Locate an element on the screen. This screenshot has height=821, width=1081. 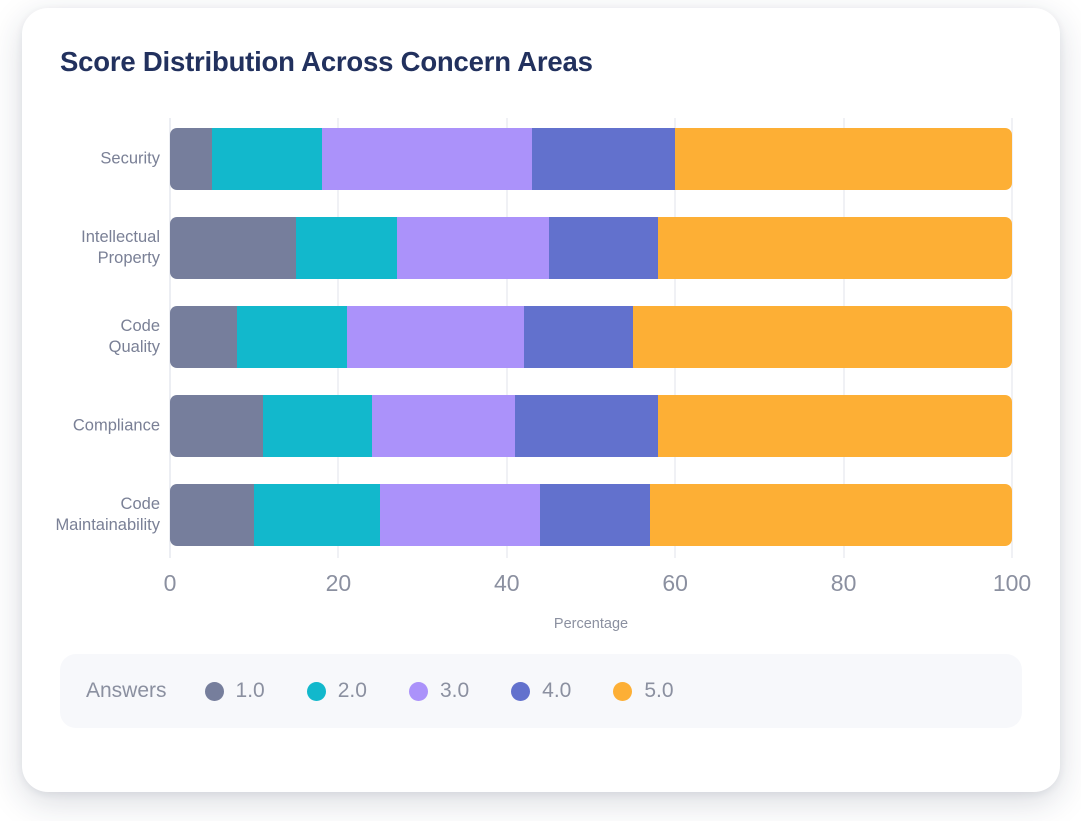
chart-legend: Answers 1.0 2.0 3.0 4.0 5.0 is located at coordinates (541, 691).